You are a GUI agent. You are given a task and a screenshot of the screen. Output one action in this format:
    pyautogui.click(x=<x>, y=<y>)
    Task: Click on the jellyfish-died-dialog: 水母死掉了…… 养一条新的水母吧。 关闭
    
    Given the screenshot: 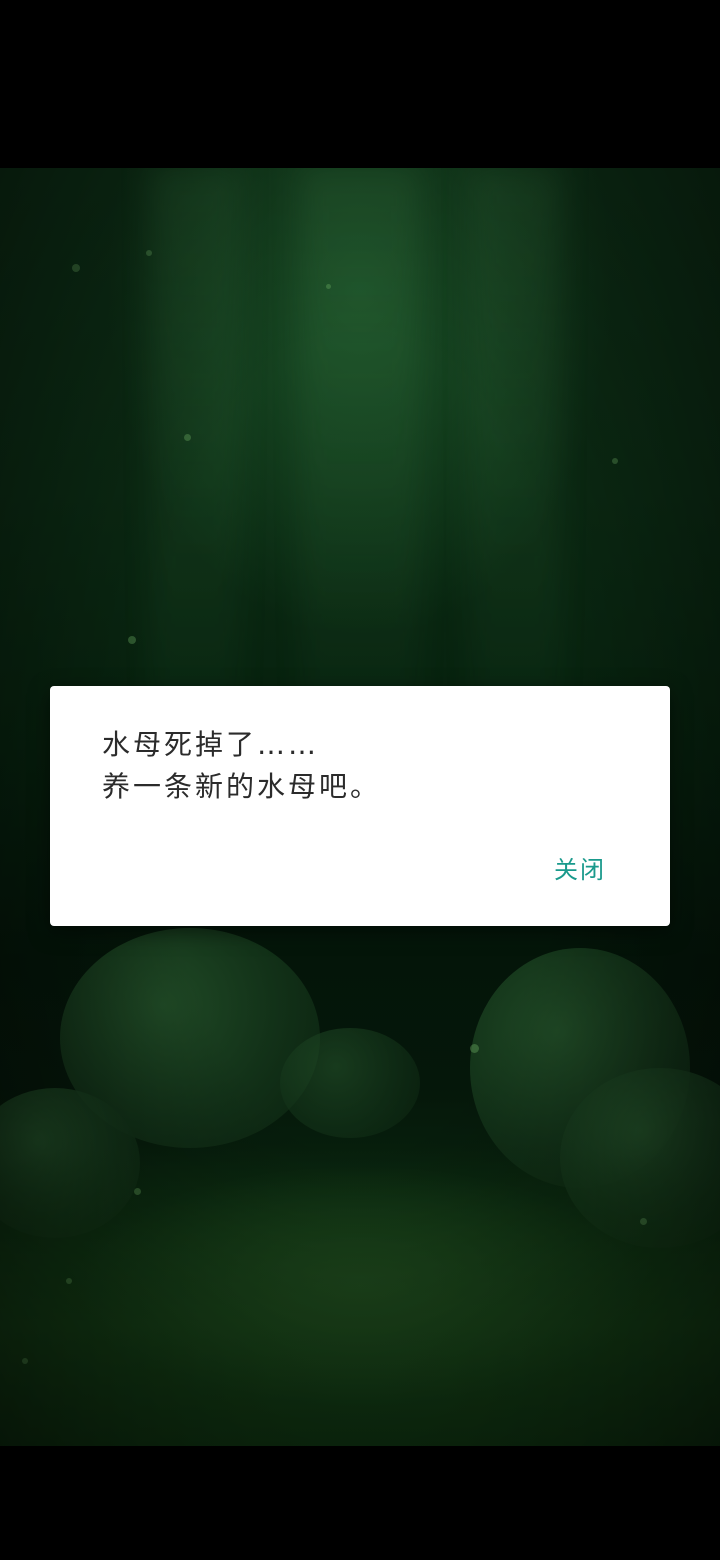 What is the action you would take?
    pyautogui.click(x=360, y=806)
    